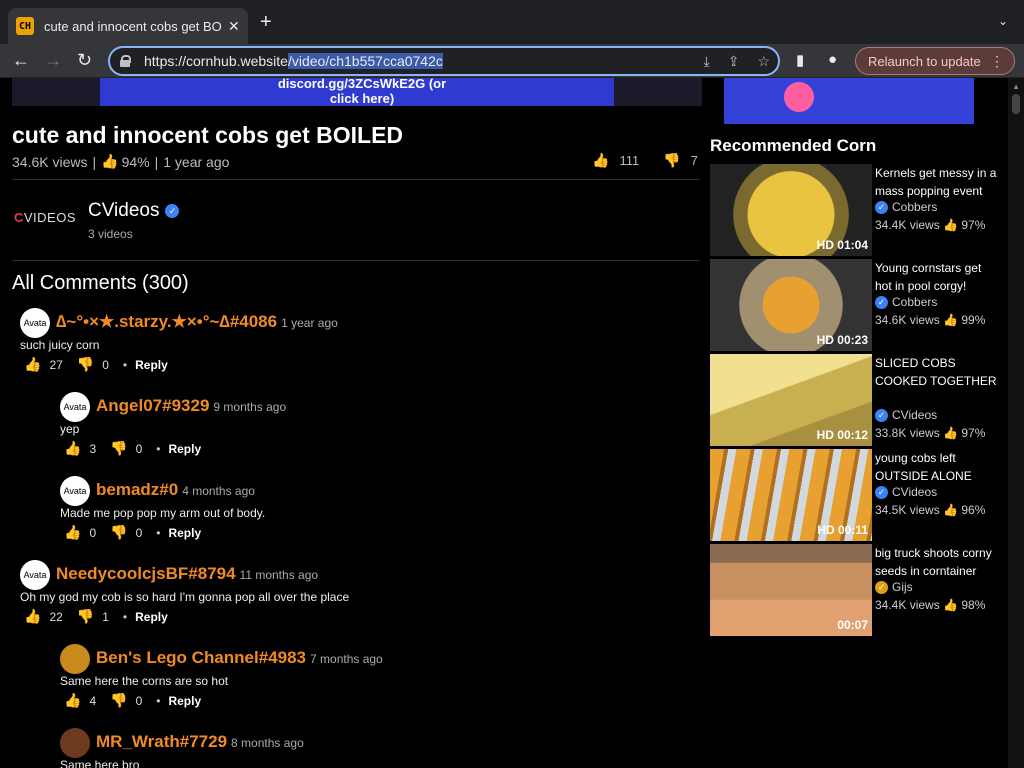 This screenshot has height=768, width=1024. I want to click on video-title: cute and innocent cobs get BOILED, so click(208, 135).